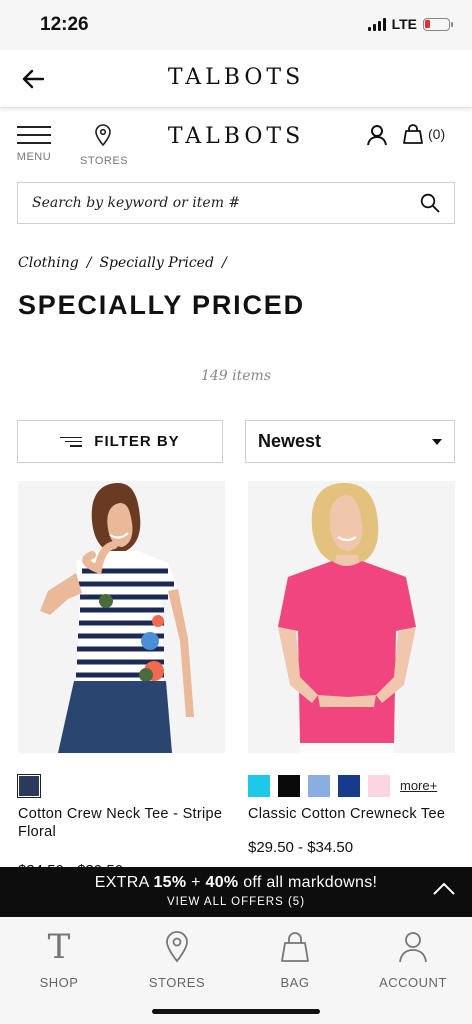 The width and height of the screenshot is (472, 1024). I want to click on search-input, so click(226, 203).